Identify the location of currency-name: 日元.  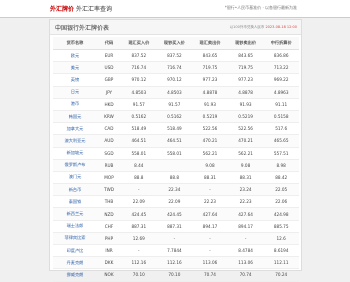
(75, 92).